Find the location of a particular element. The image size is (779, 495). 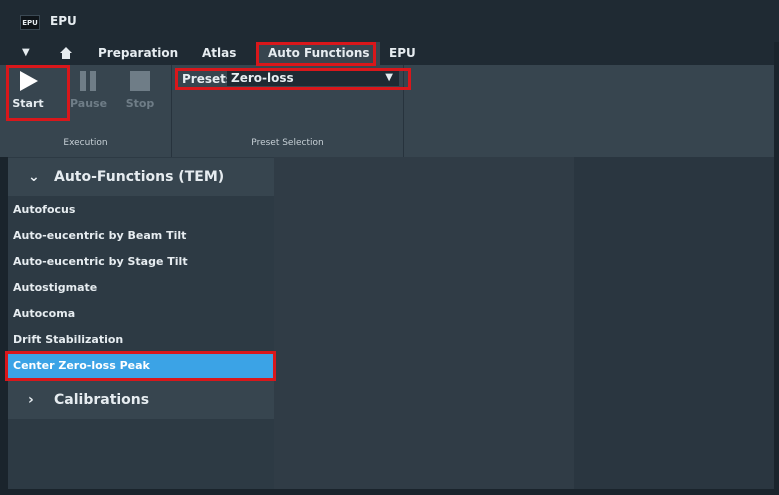

list-item-auto-eucentric-stage-tilt: Auto-eucentric by Stage Tilt is located at coordinates (141, 262).